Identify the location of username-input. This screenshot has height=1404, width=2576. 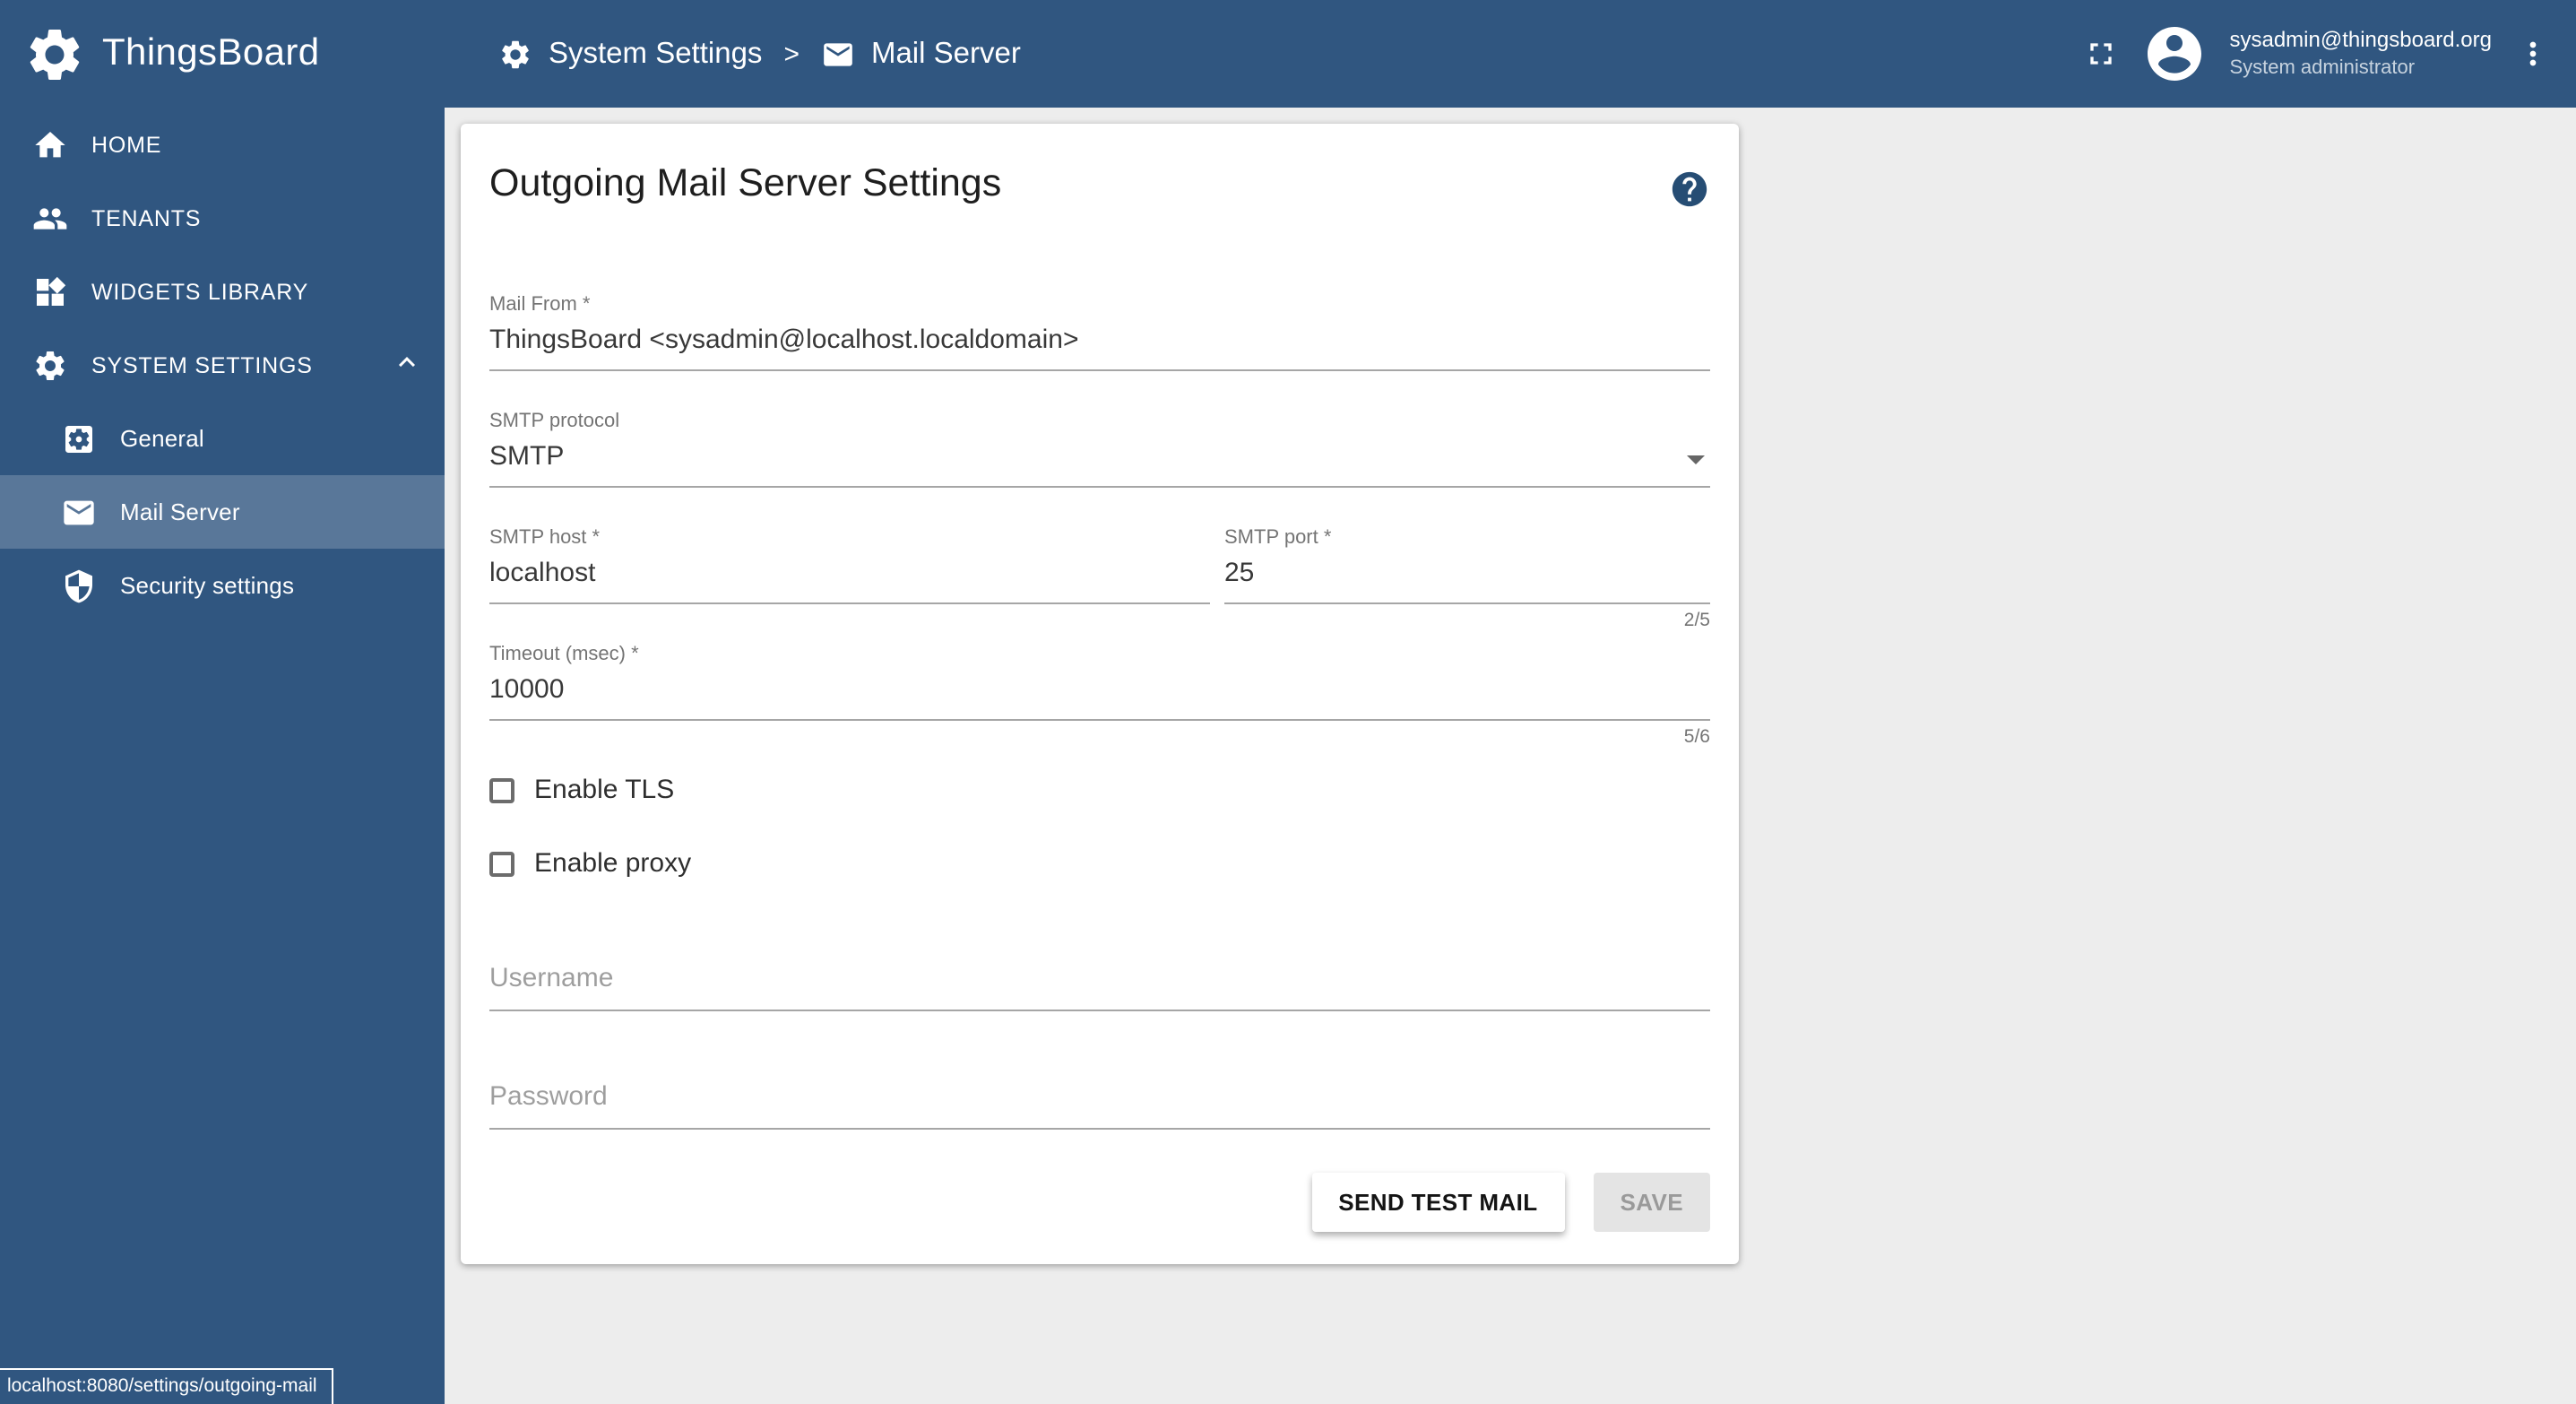
(1099, 981).